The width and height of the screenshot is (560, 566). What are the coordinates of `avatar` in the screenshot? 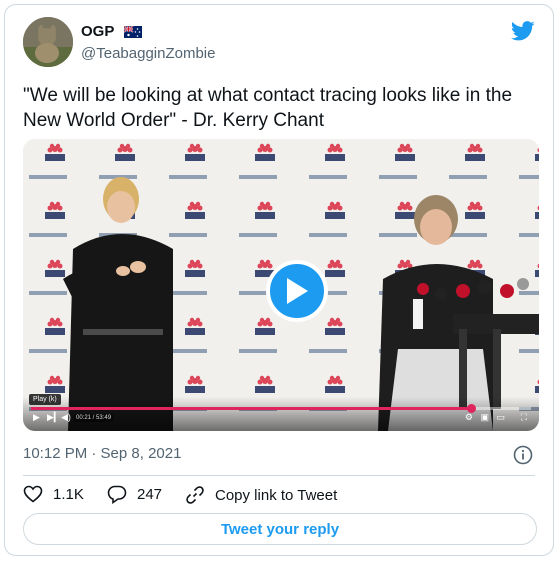 It's located at (48, 42).